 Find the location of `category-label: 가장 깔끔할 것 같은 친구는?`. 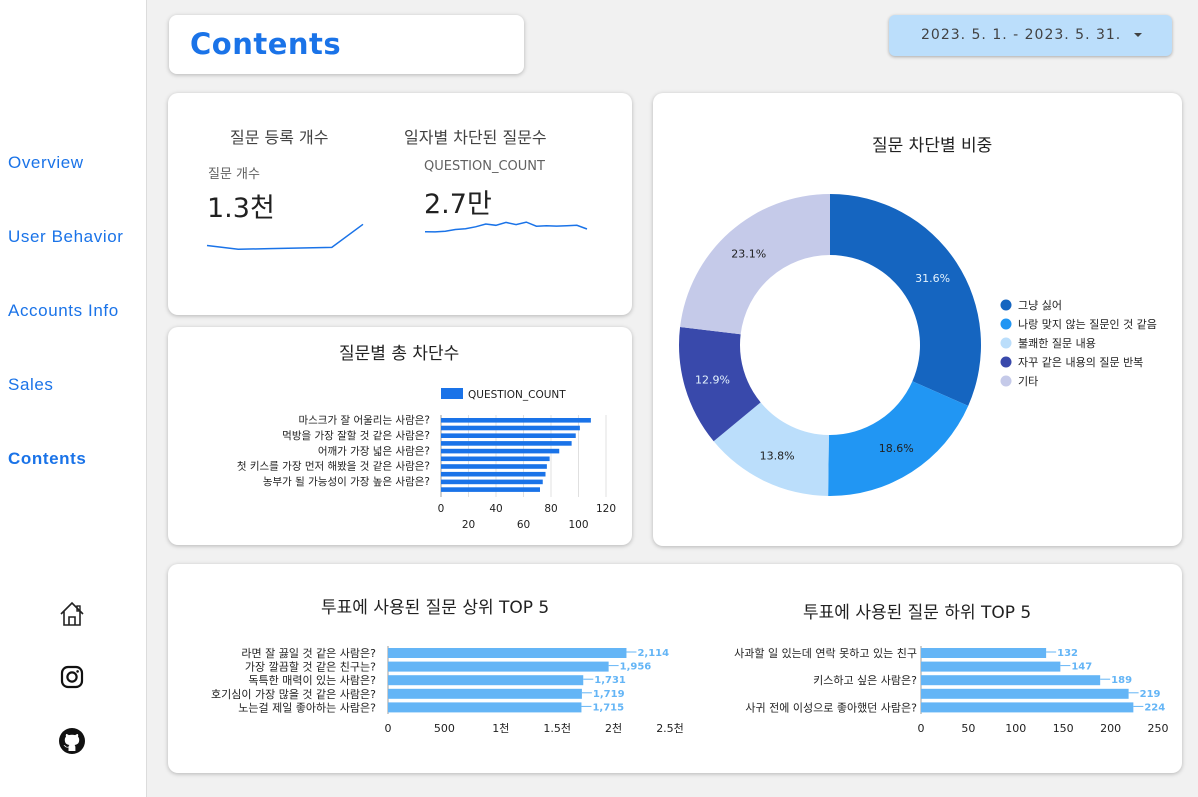

category-label: 가장 깔끔할 것 같은 친구는? is located at coordinates (310, 667).